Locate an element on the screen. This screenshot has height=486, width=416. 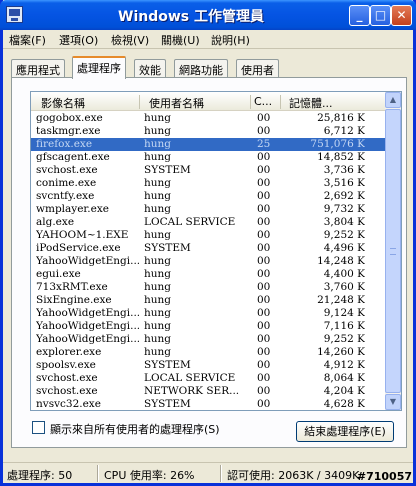
menu-shutdown: 關機(U) is located at coordinates (180, 40).